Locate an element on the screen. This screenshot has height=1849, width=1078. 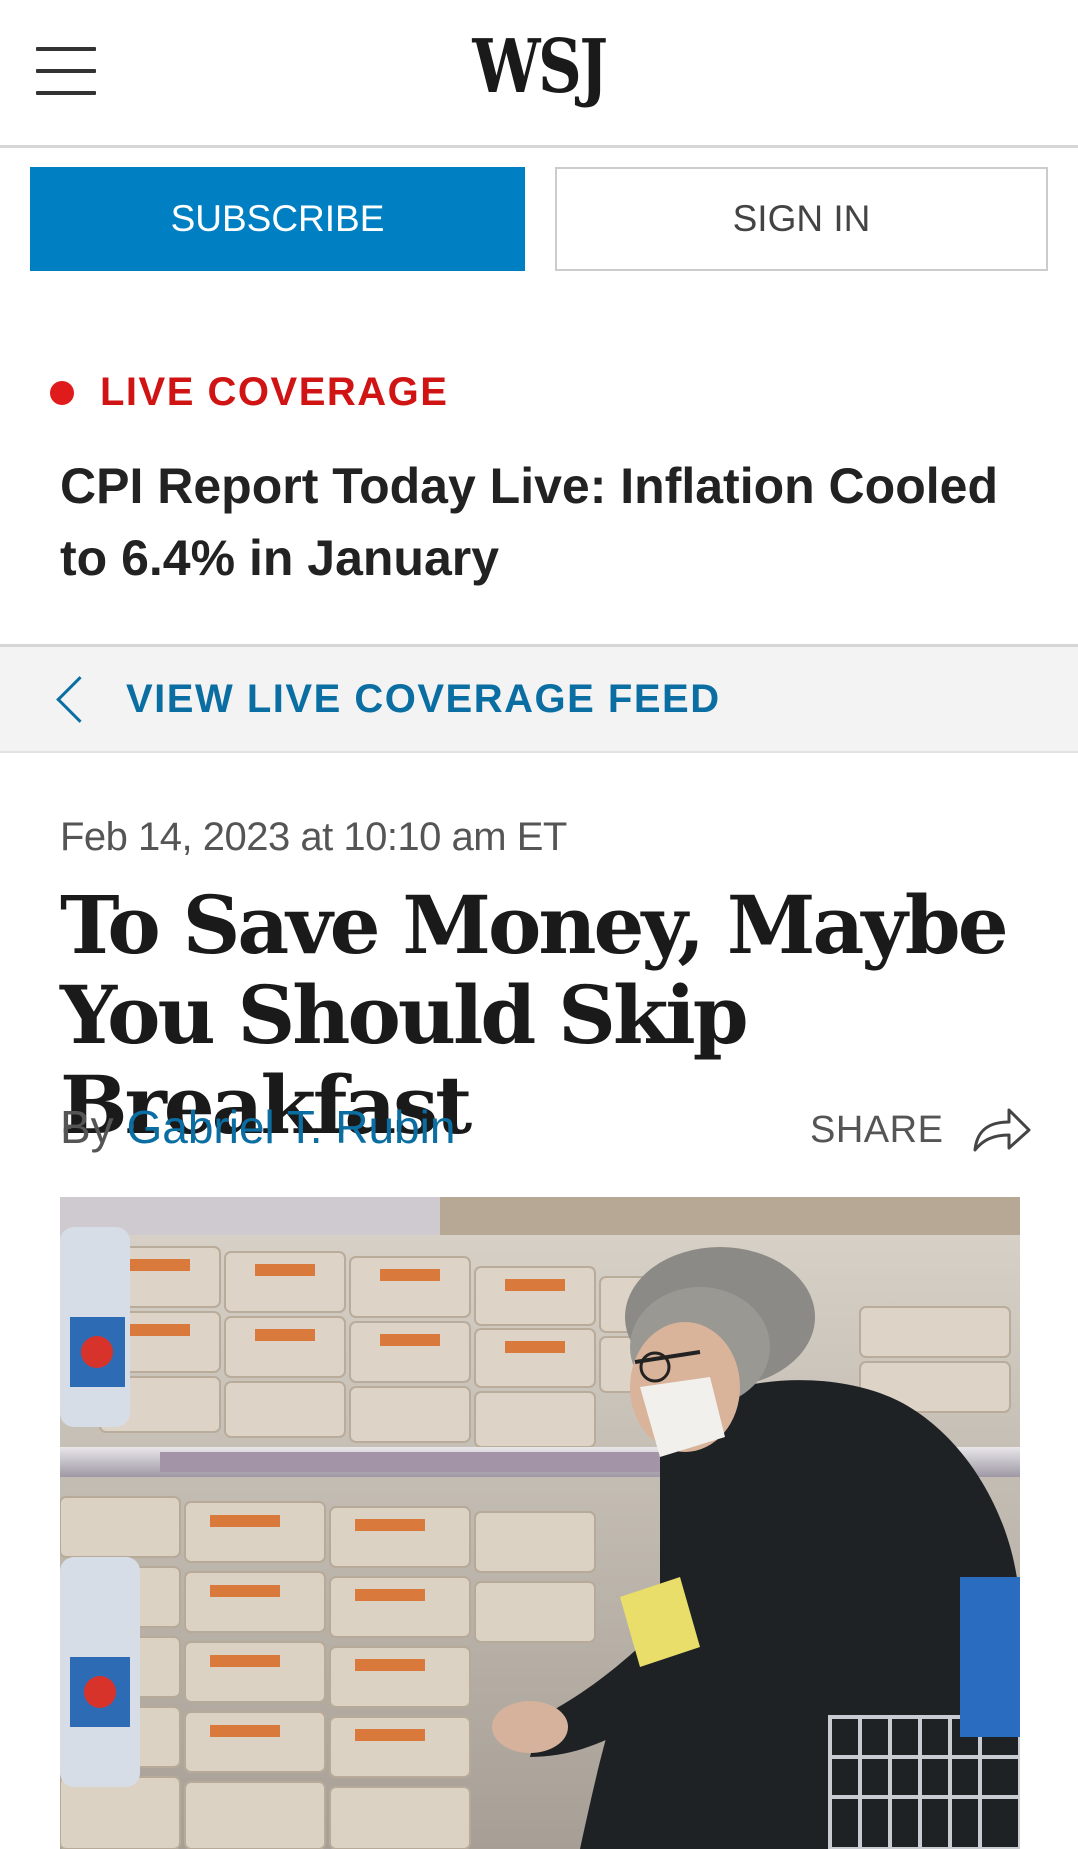
chevron-left-icon is located at coordinates (79, 699).